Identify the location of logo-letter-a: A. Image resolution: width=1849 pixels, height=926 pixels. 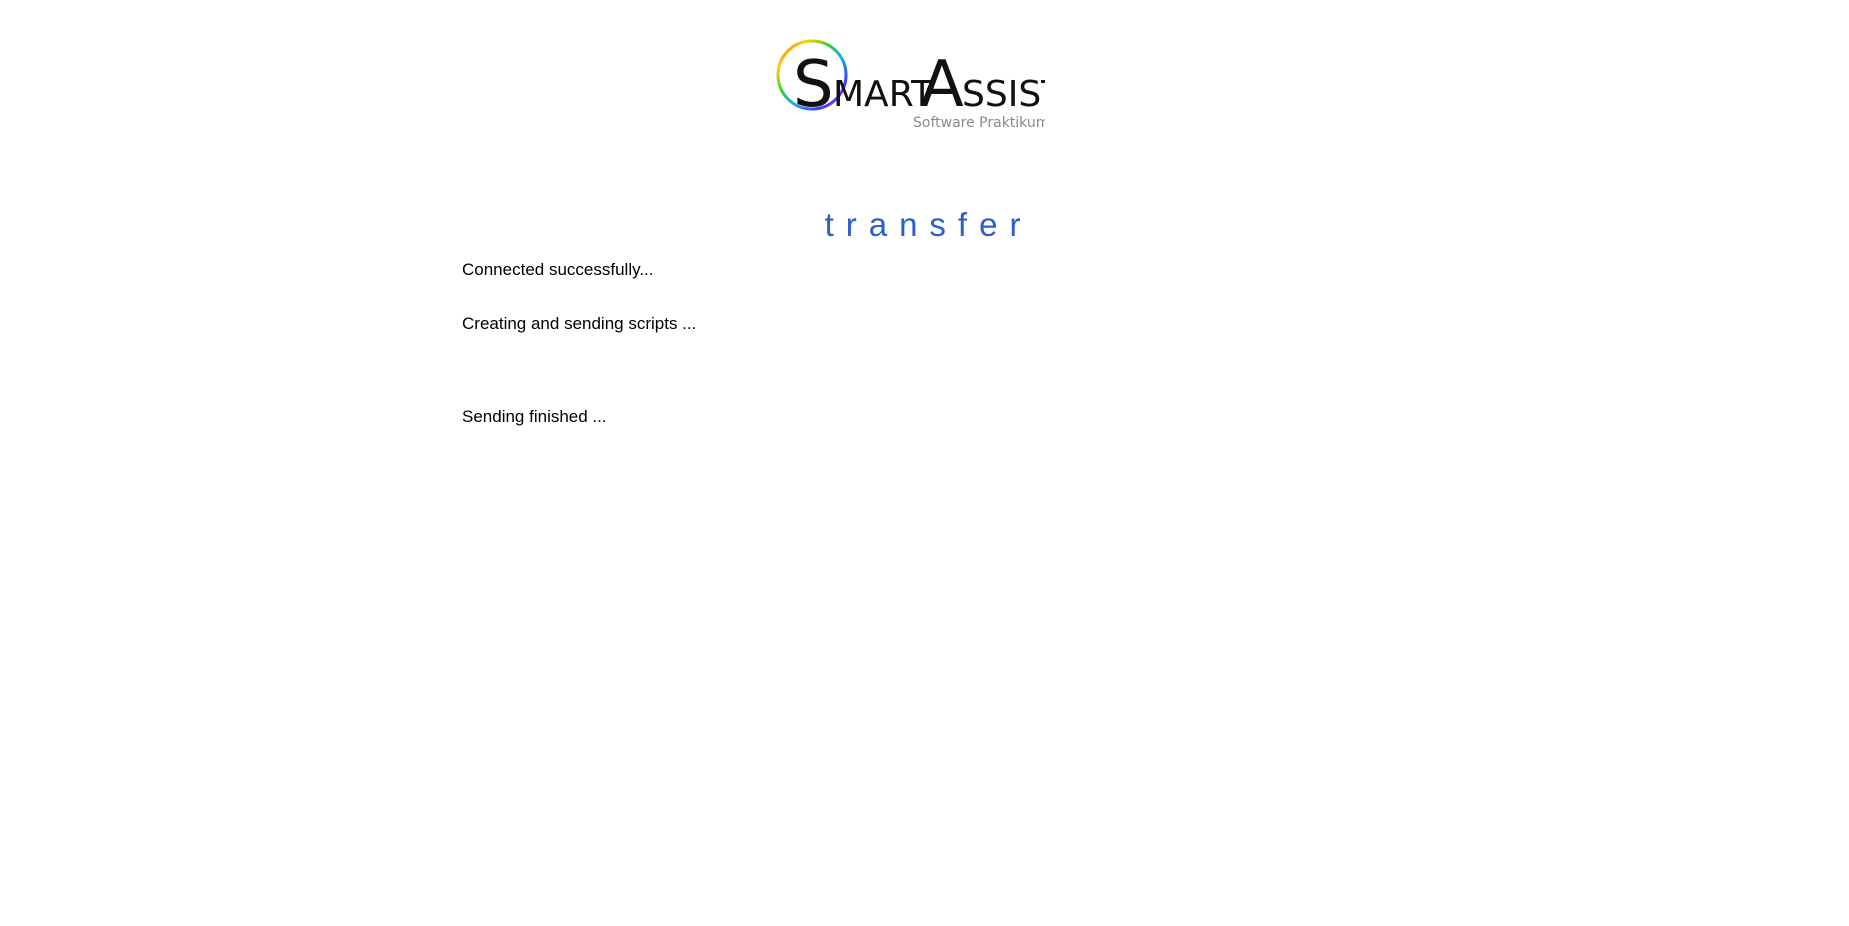
(942, 85).